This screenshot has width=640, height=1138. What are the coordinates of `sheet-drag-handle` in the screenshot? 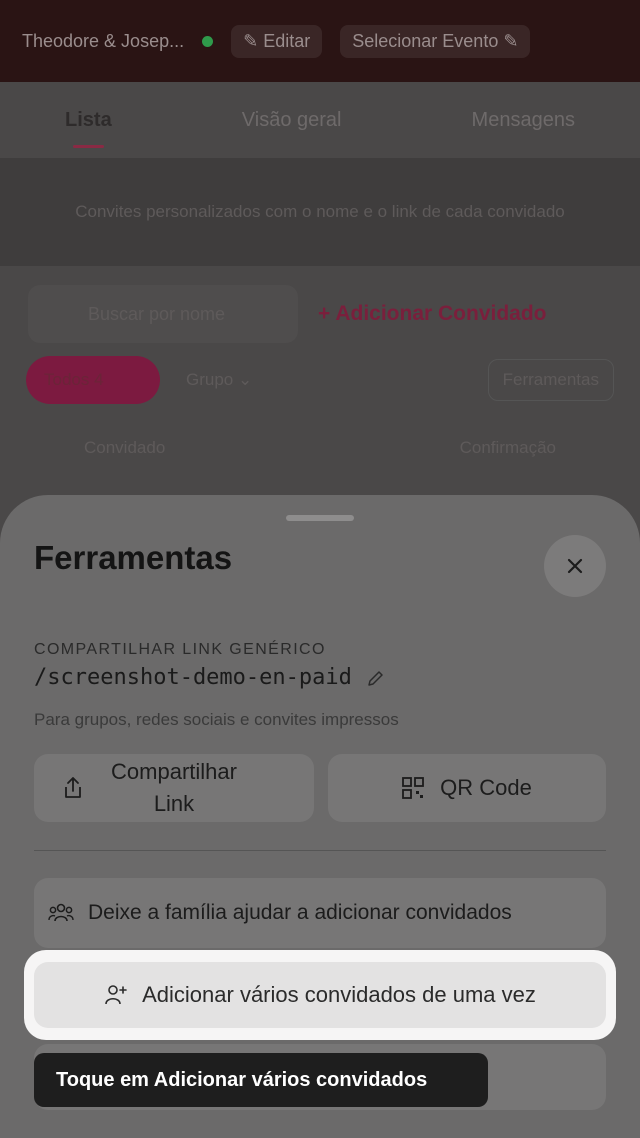 It's located at (320, 518).